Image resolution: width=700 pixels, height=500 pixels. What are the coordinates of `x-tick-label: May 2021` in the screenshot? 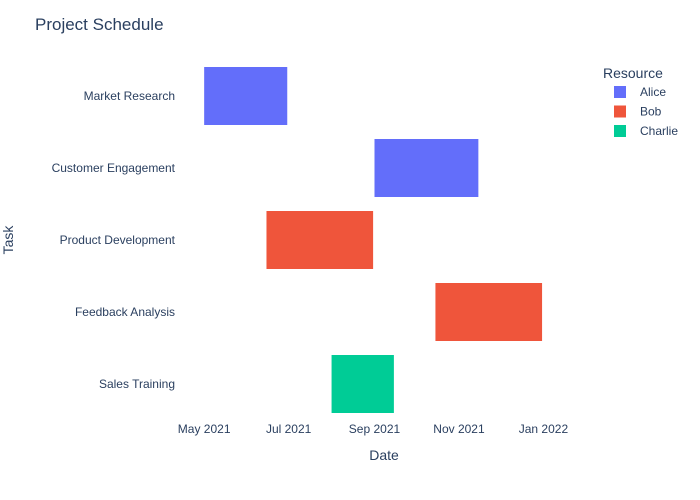 It's located at (204, 429).